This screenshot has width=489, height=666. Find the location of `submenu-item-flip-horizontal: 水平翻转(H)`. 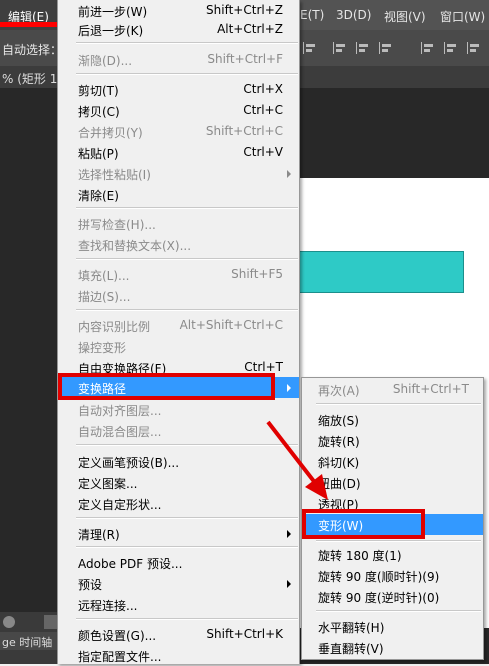

submenu-item-flip-horizontal: 水平翻转(H) is located at coordinates (392, 626).